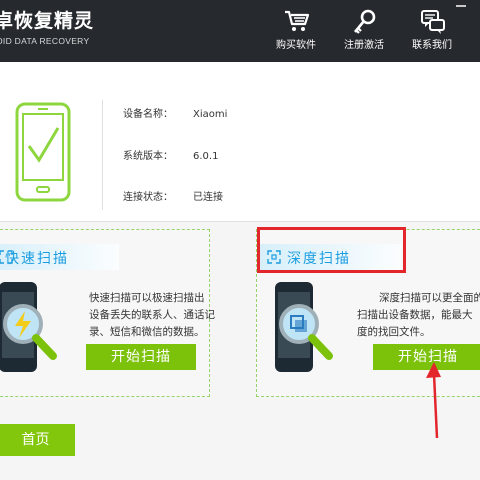 The width and height of the screenshot is (480, 480). I want to click on quick-scan-title: 快速扫描, so click(37, 259).